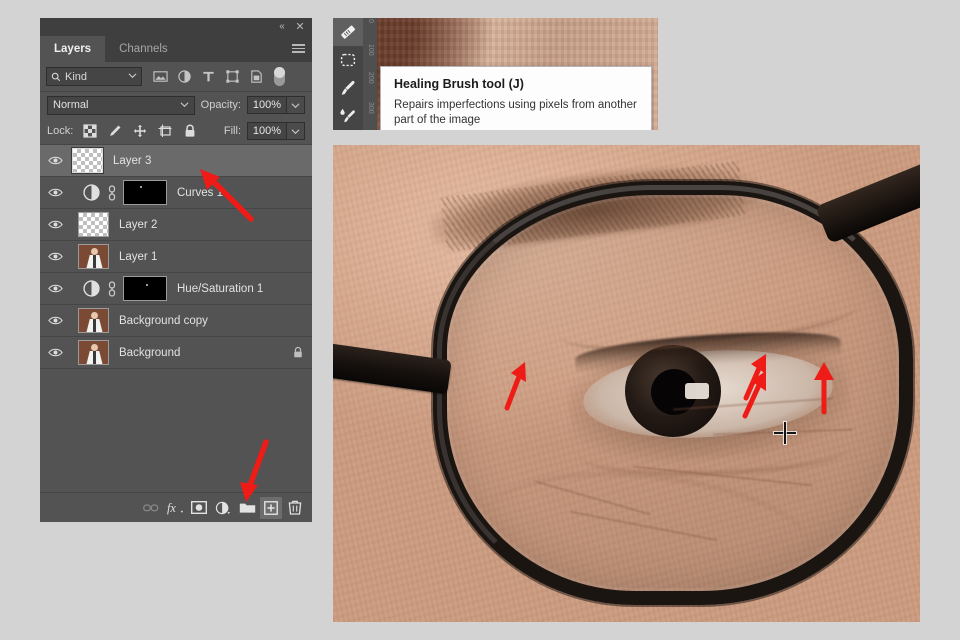 The width and height of the screenshot is (960, 640). I want to click on link-layers-button, so click(151, 508).